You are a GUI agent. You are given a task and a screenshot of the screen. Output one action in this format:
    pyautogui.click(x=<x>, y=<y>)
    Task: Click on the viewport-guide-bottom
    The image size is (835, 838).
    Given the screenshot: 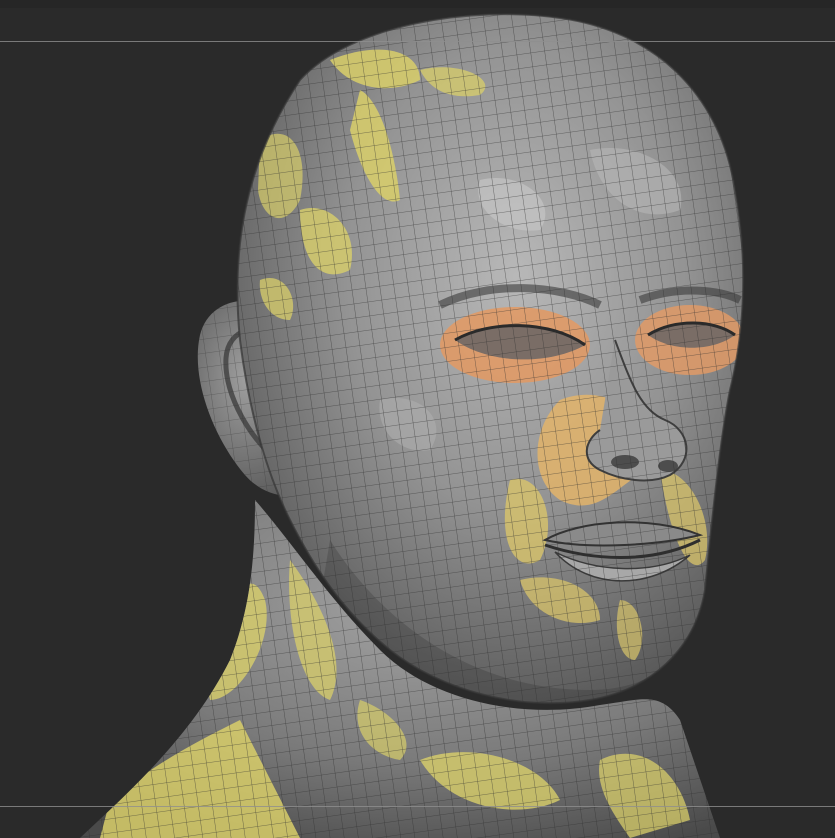 What is the action you would take?
    pyautogui.click(x=417, y=806)
    